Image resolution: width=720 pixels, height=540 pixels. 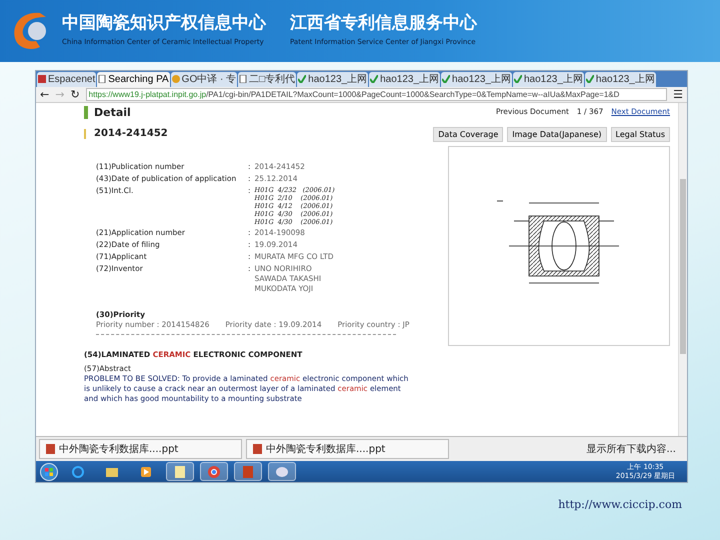 What do you see at coordinates (75, 94) in the screenshot?
I see `reload-button: ↻` at bounding box center [75, 94].